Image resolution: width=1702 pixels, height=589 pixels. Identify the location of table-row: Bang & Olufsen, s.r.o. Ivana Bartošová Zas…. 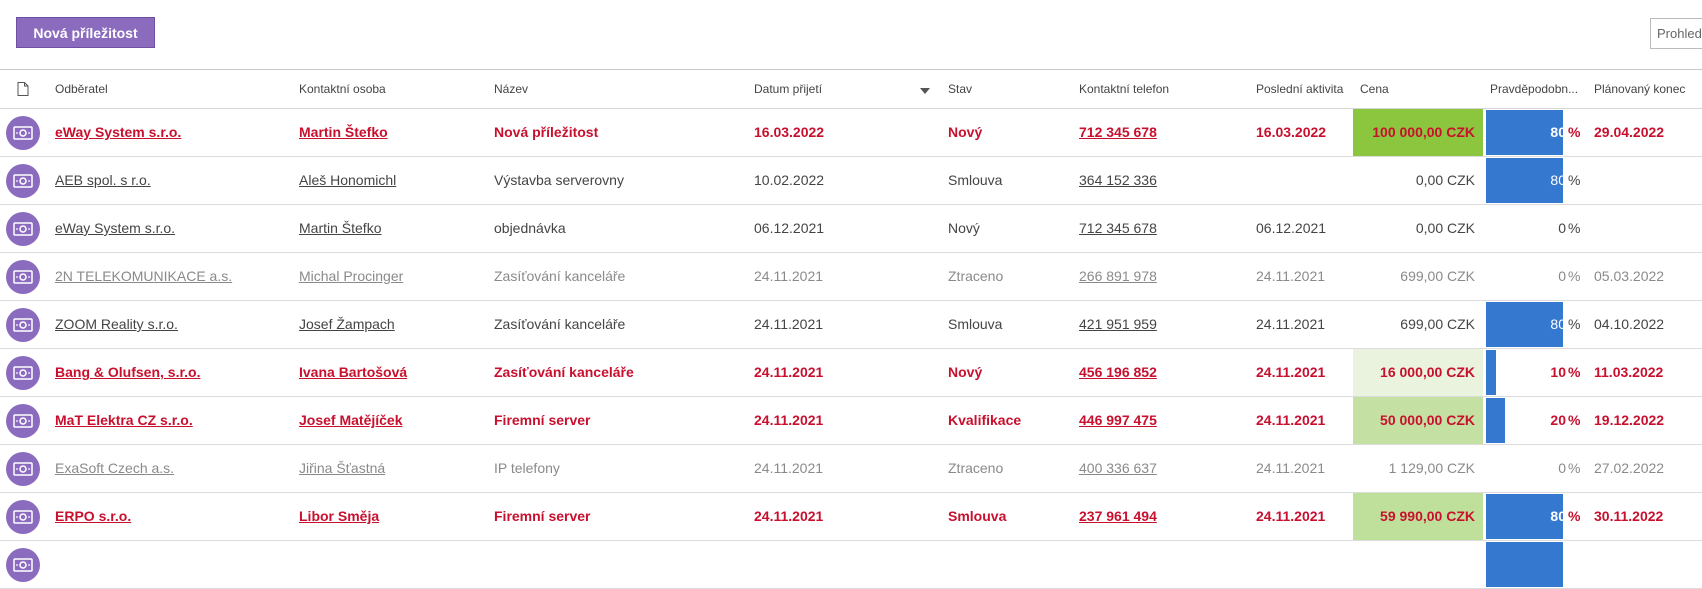
(851, 373).